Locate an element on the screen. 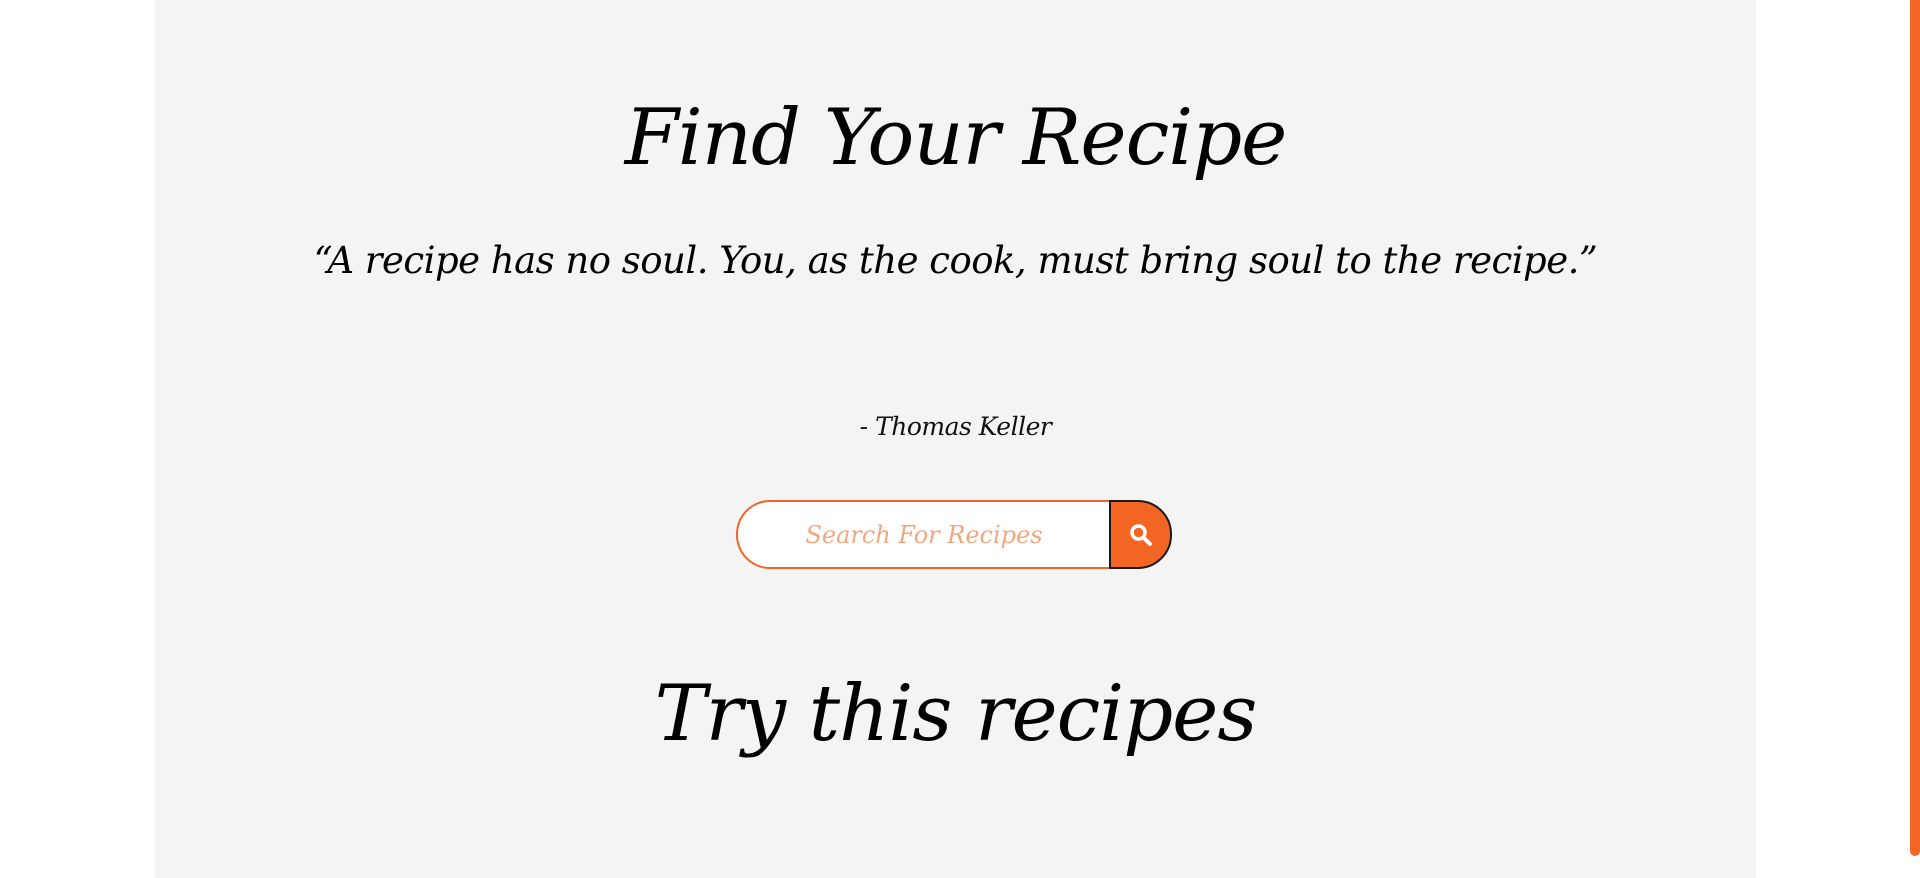 The height and width of the screenshot is (878, 1920). search-button is located at coordinates (1140, 534).